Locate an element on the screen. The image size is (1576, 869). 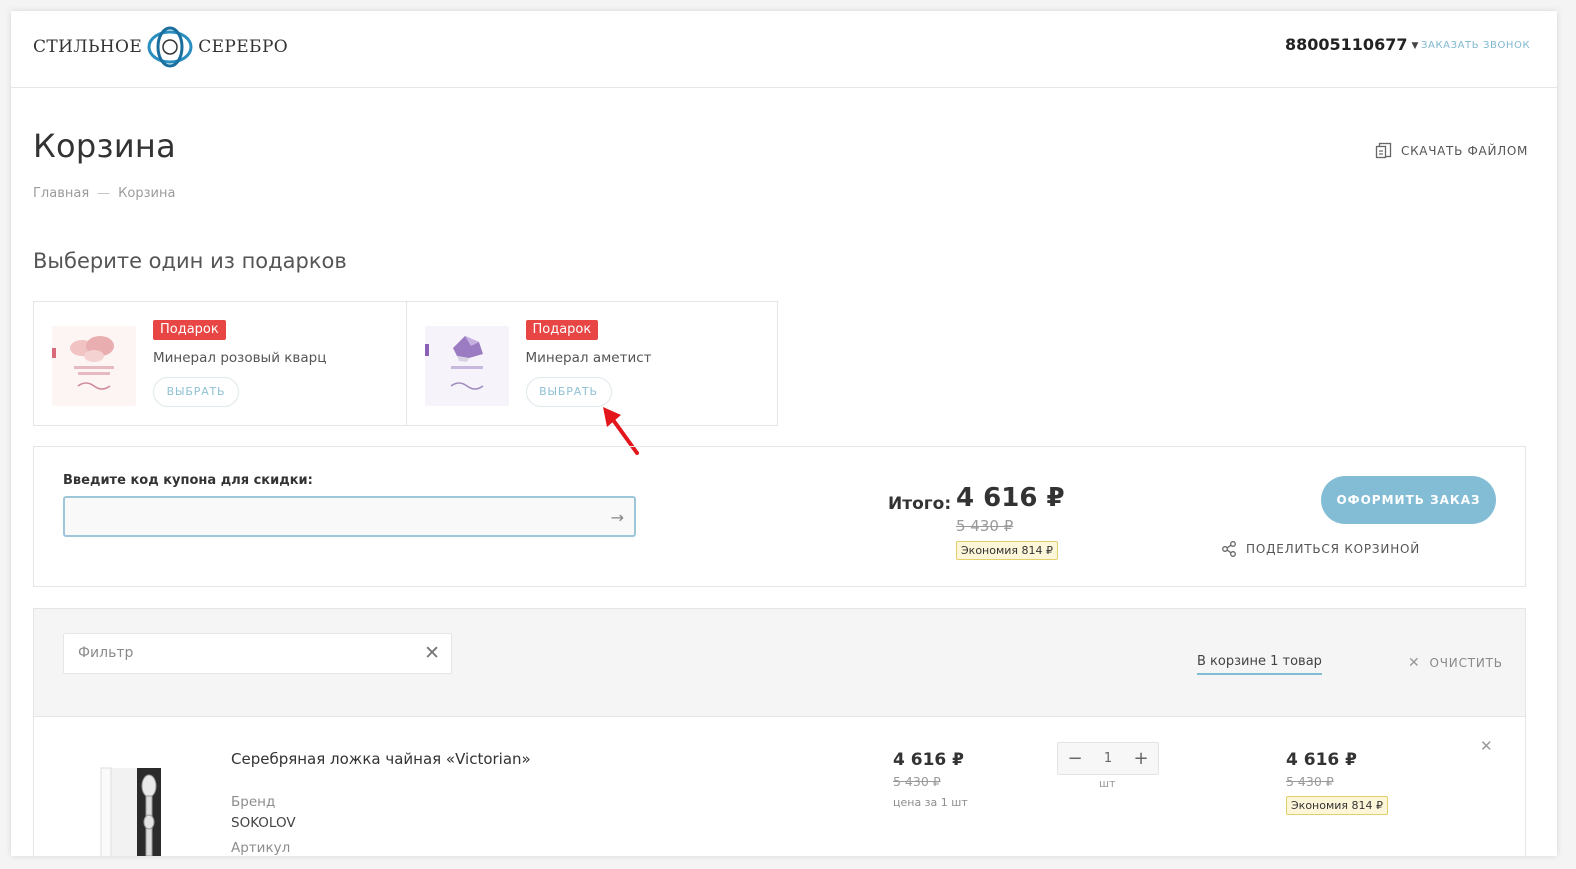
unit-old-price: 5 430 ₽ is located at coordinates (917, 781).